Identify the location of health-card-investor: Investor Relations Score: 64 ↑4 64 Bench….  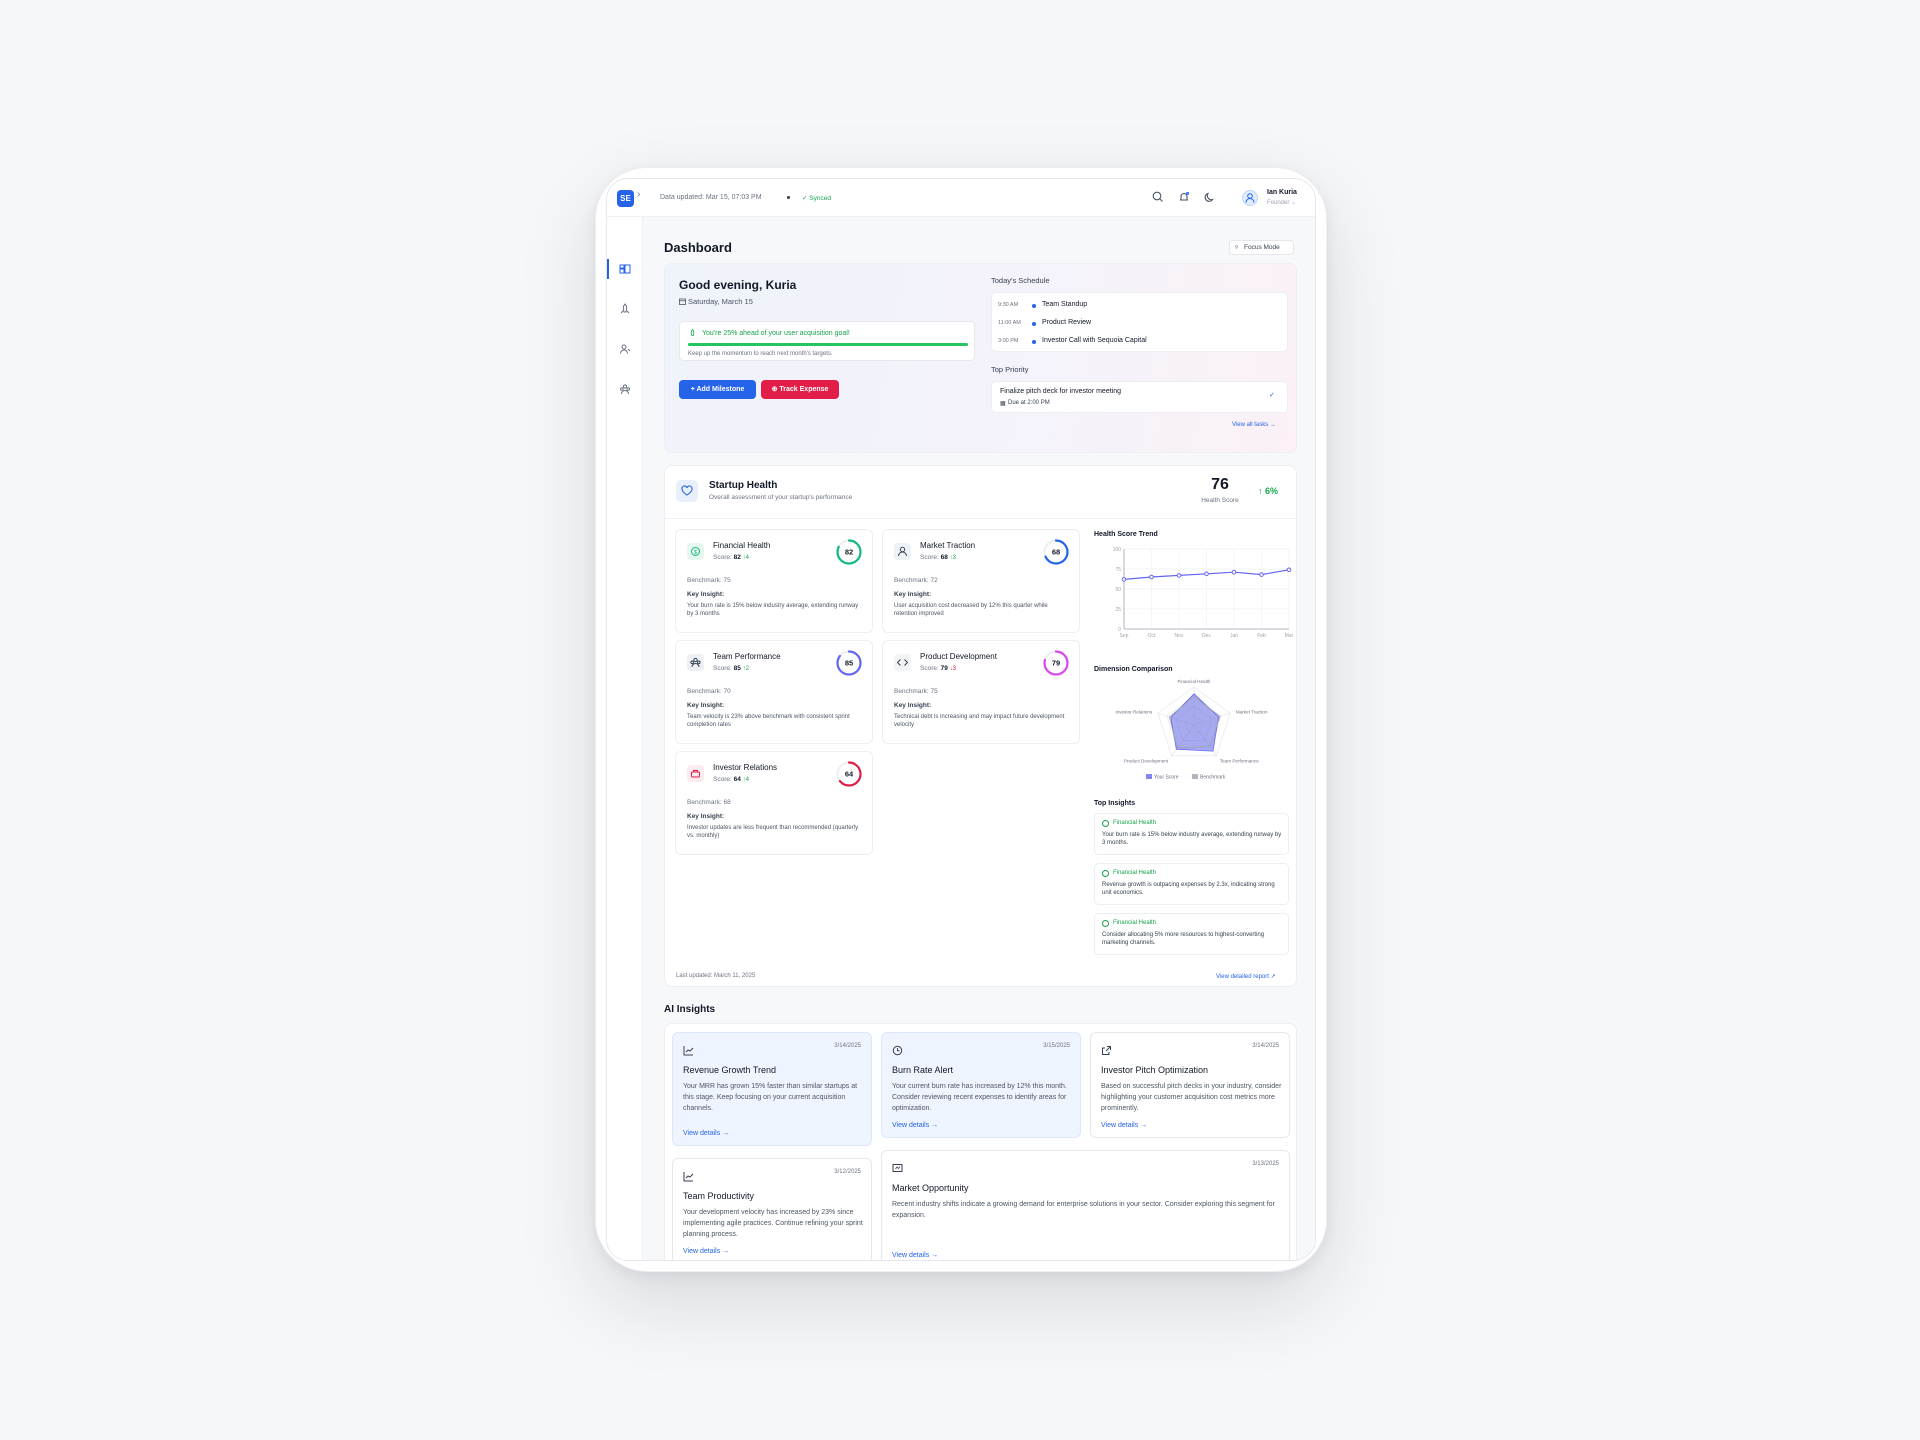
(774, 803).